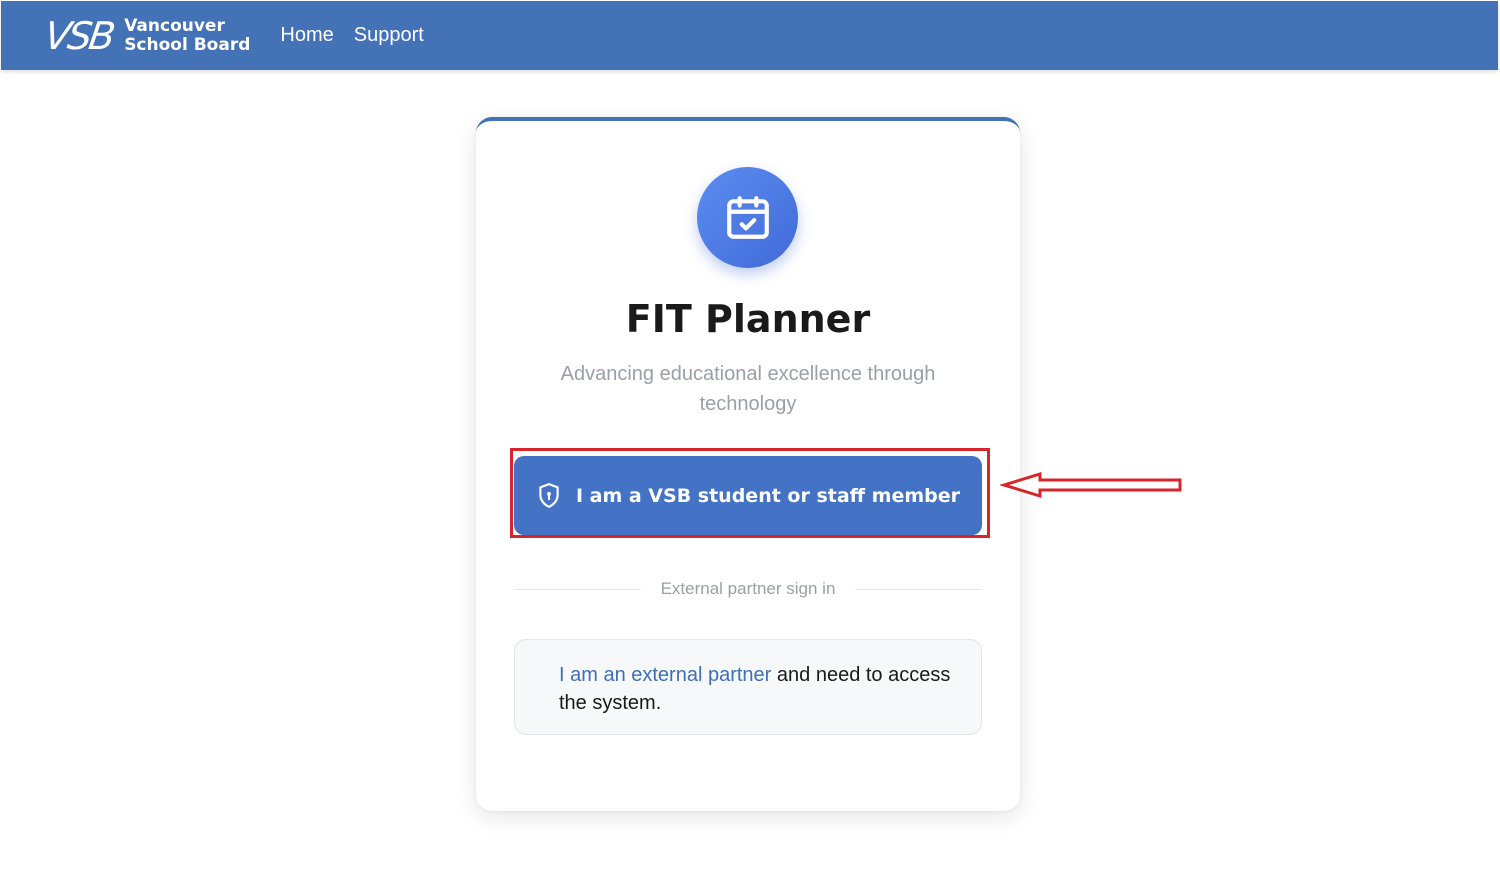  I want to click on annotation-arrow-icon, so click(1091, 485).